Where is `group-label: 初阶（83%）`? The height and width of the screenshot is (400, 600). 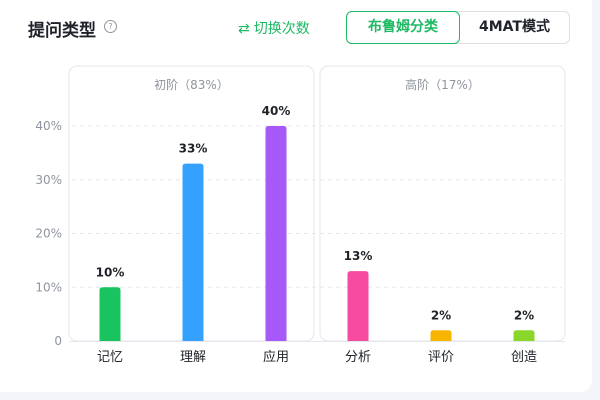
group-label: 初阶（83%） is located at coordinates (191, 85).